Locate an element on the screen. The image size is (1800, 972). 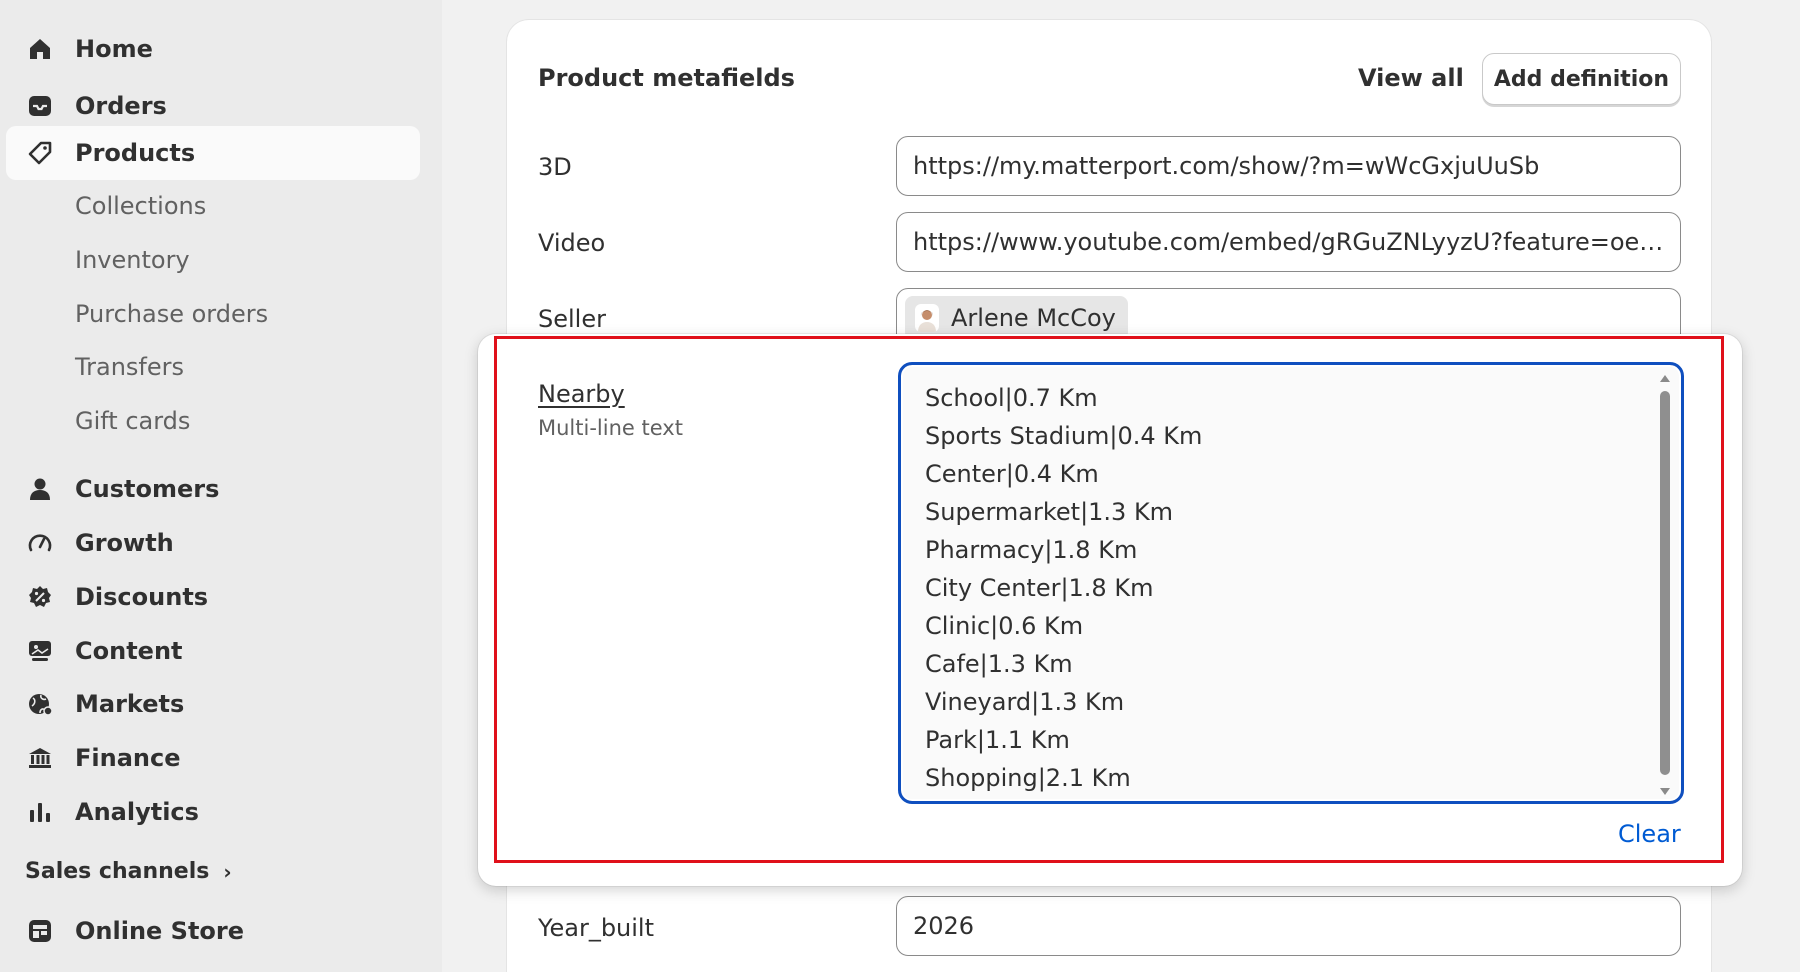
scroll-thumb is located at coordinates (1665, 583).